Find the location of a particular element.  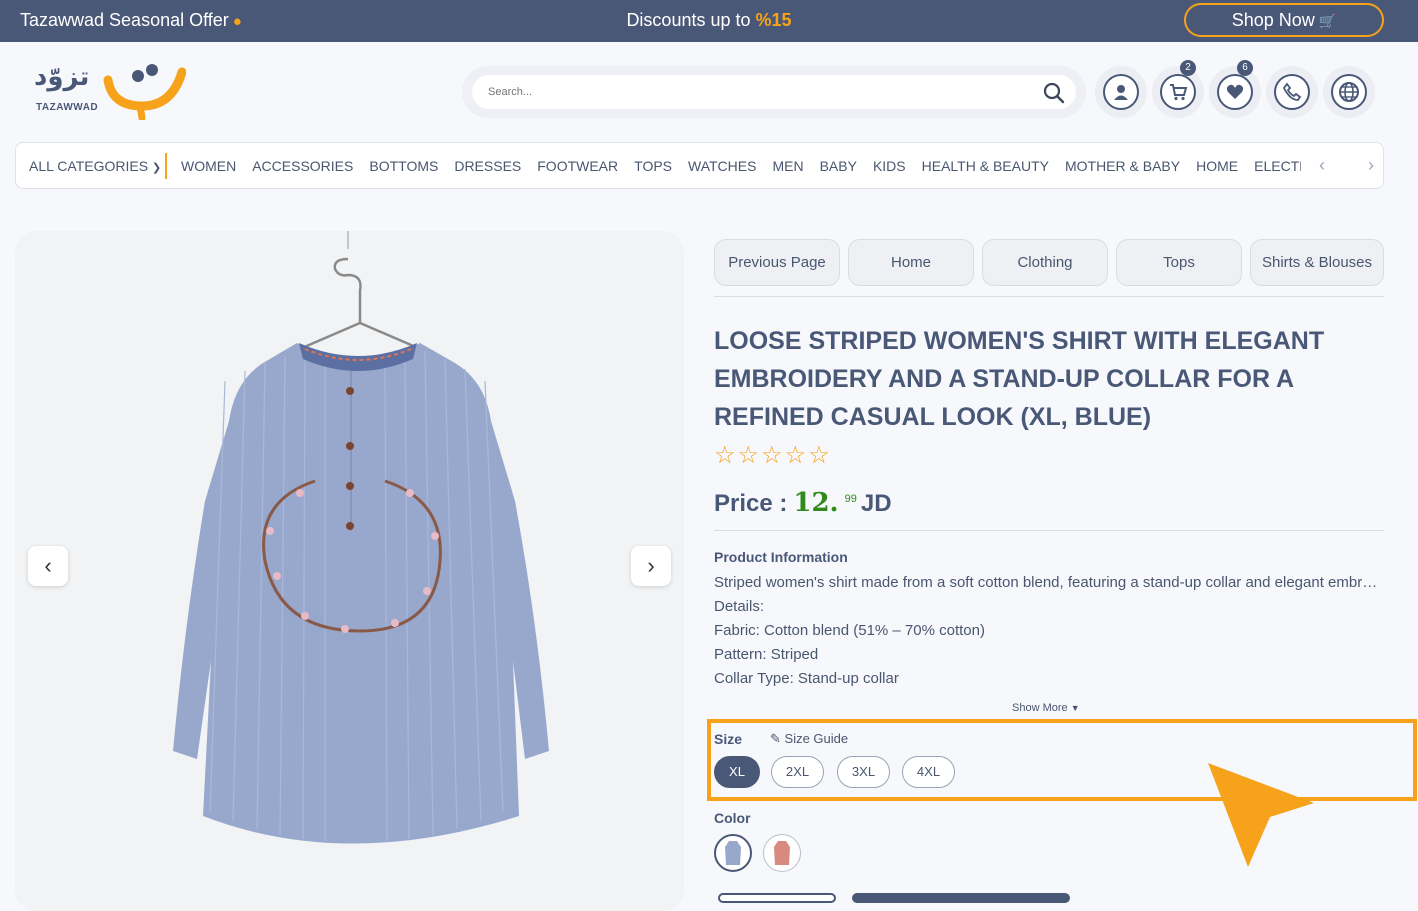

category-item: ELECTRONICS is located at coordinates (1277, 166).